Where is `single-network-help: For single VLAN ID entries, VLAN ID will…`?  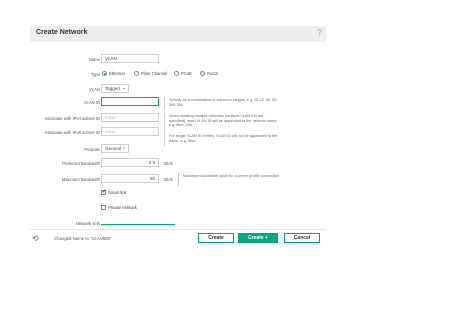
single-network-help: For single VLAN ID entries, VLAN ID will… is located at coordinates (223, 138).